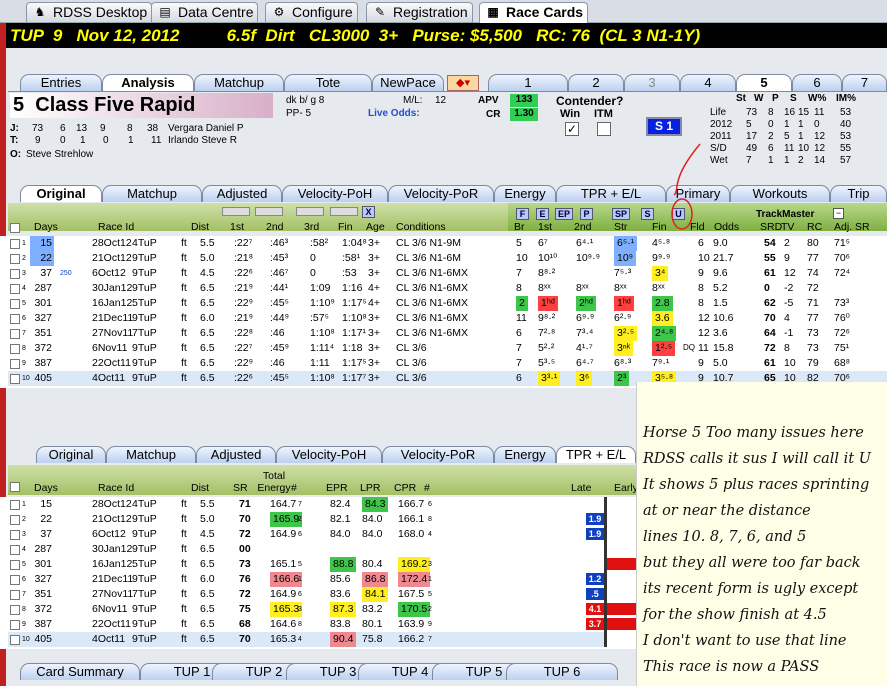 The width and height of the screenshot is (887, 686). Describe the element at coordinates (344, 211) in the screenshot. I see `sort-button-fin` at that location.